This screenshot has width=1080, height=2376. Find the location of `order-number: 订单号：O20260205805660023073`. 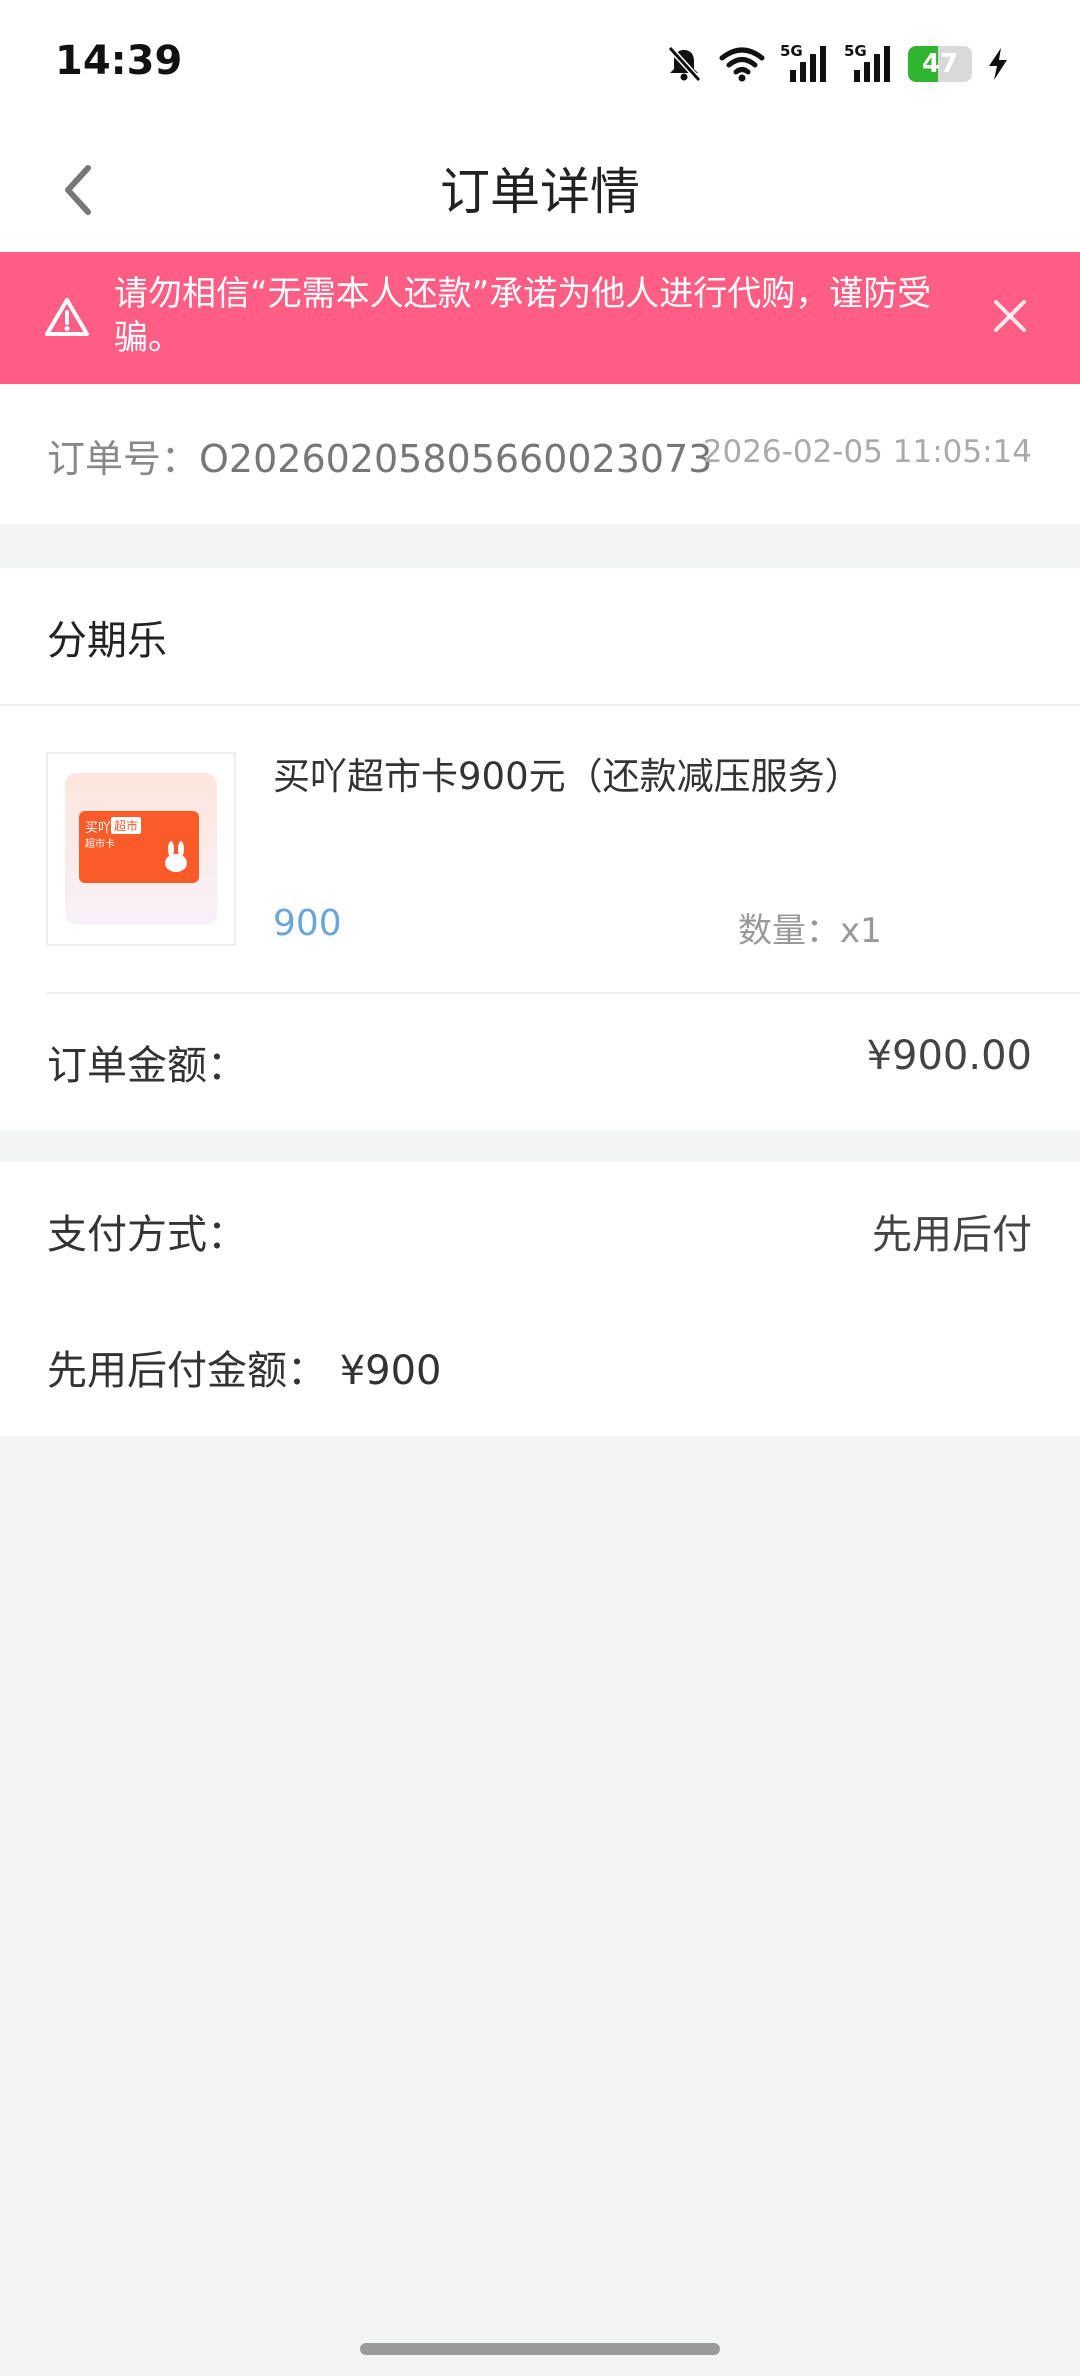

order-number: 订单号：O20260205805660023073 is located at coordinates (379, 455).